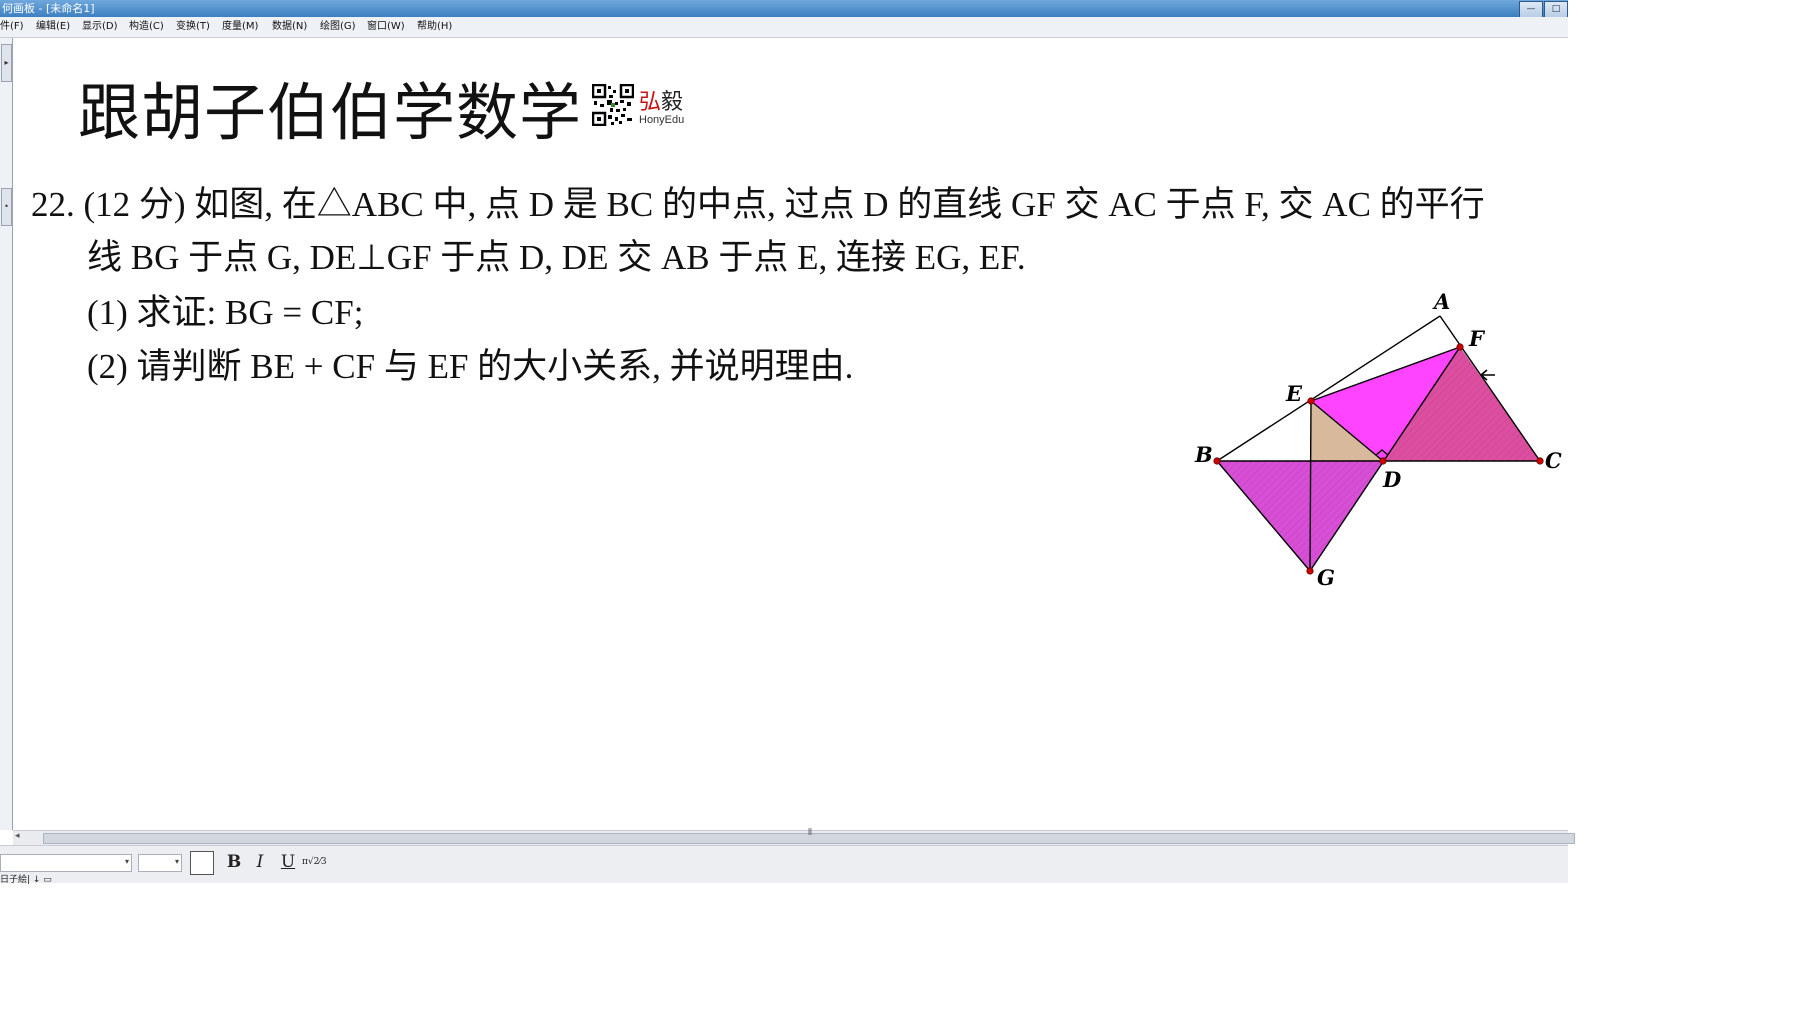 The height and width of the screenshot is (1024, 1820). I want to click on menu-construct: 构造(C), so click(146, 27).